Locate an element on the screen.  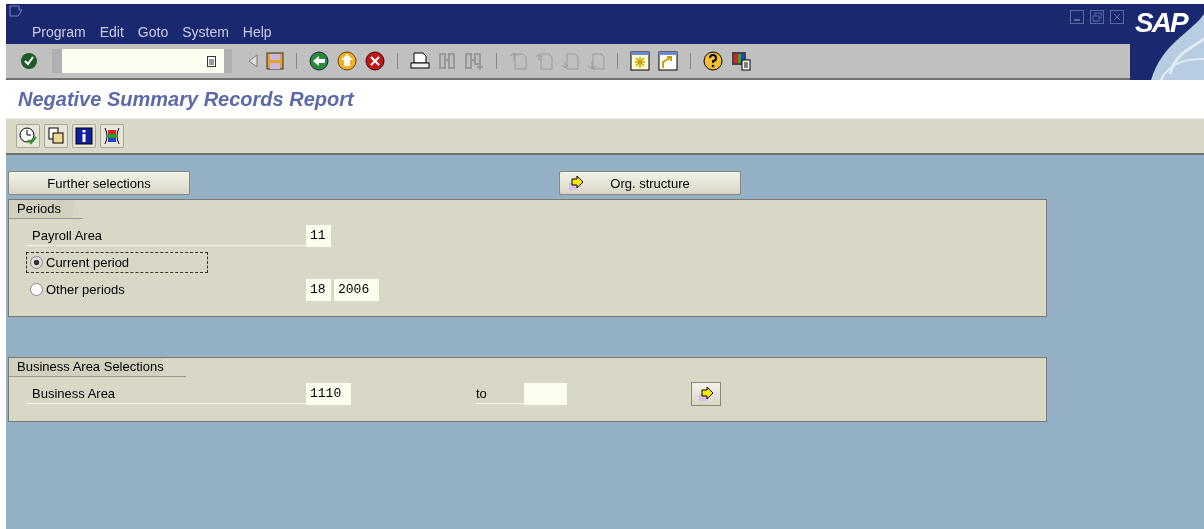
close-icon is located at coordinates (1117, 17).